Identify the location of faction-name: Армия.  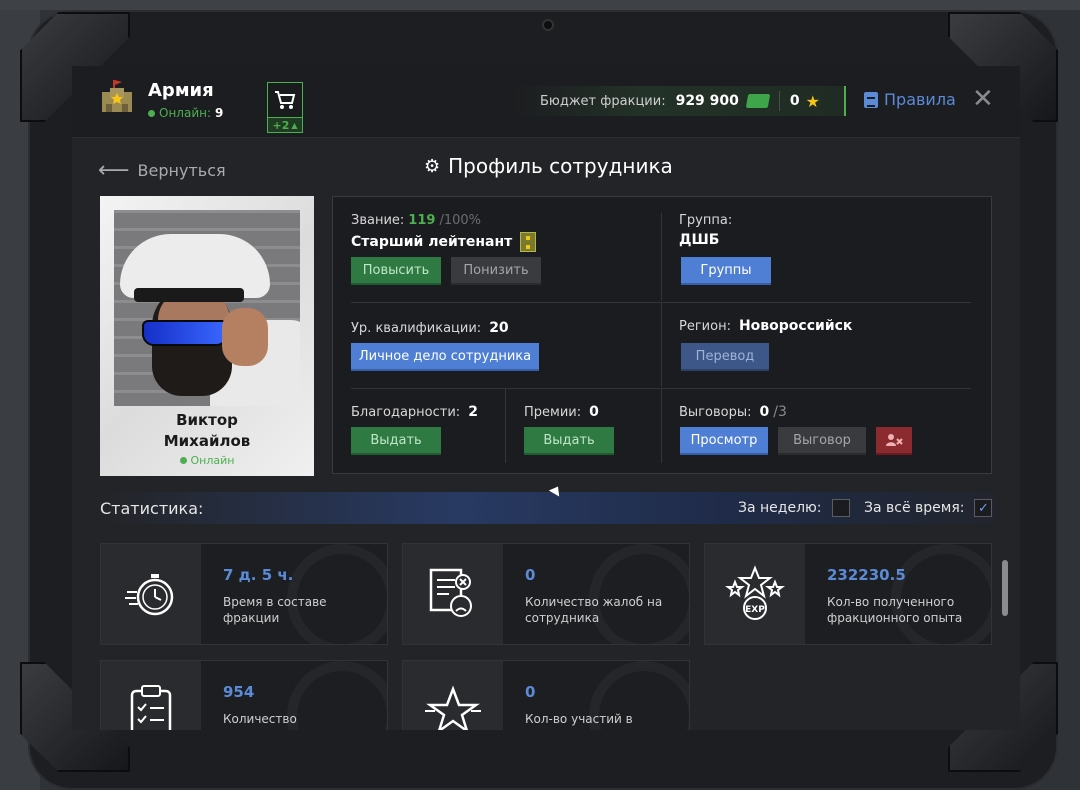
(181, 90).